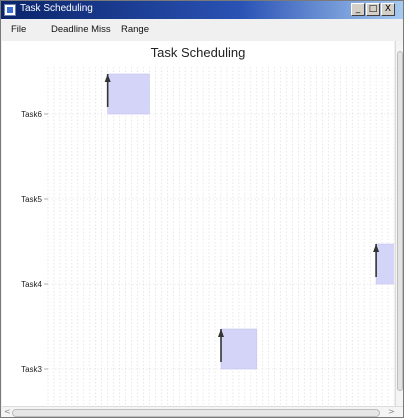 The height and width of the screenshot is (418, 404). What do you see at coordinates (373, 9) in the screenshot?
I see `maximize-button: □` at bounding box center [373, 9].